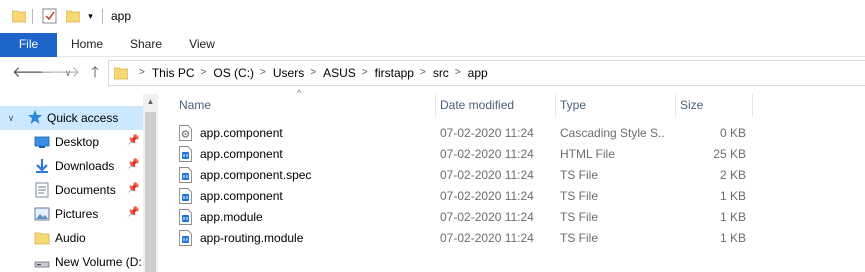 Image resolution: width=865 pixels, height=272 pixels. What do you see at coordinates (42, 166) in the screenshot?
I see `downloads-icon` at bounding box center [42, 166].